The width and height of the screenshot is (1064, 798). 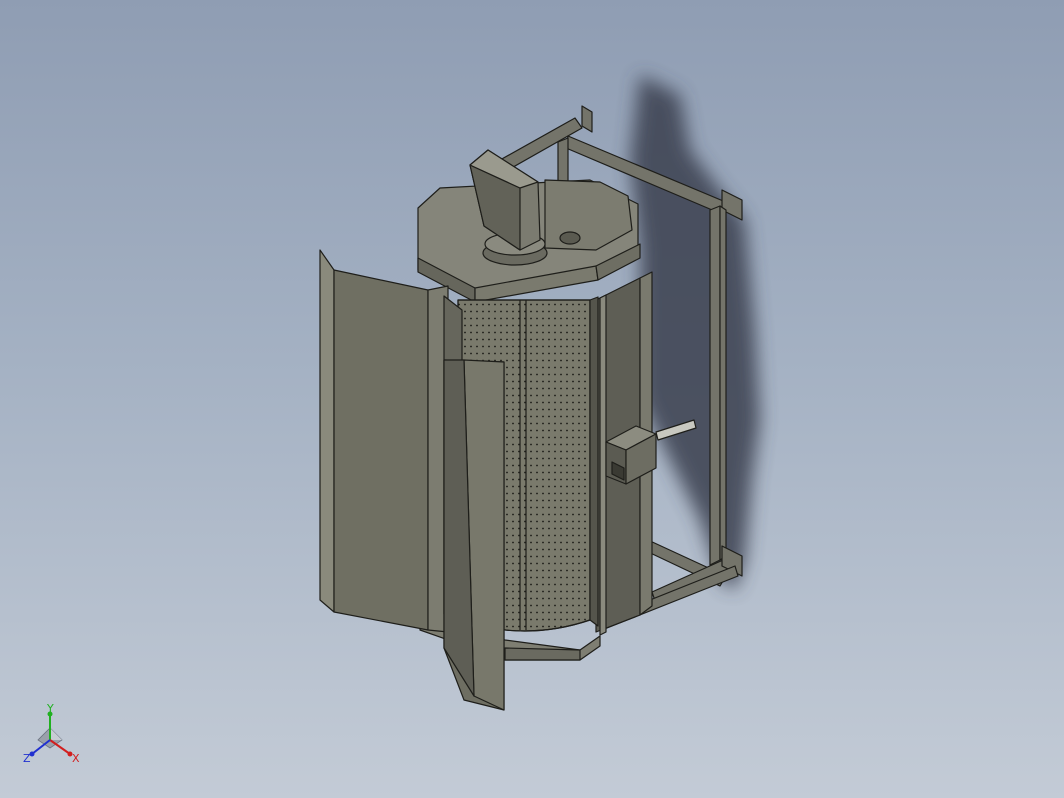 What do you see at coordinates (50, 708) in the screenshot?
I see `y-axis-label: Y` at bounding box center [50, 708].